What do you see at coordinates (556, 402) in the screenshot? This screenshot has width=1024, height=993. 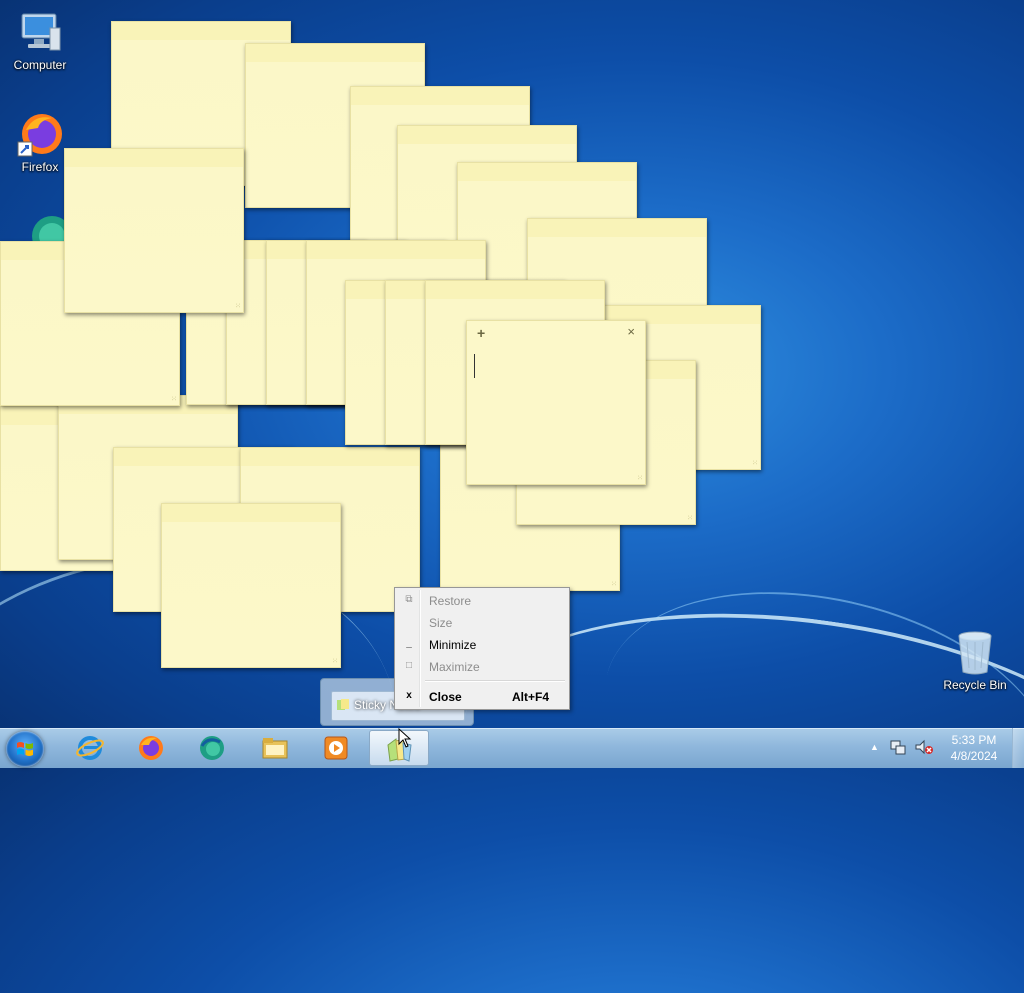 I see `sticky-note-active: + × ⁙` at bounding box center [556, 402].